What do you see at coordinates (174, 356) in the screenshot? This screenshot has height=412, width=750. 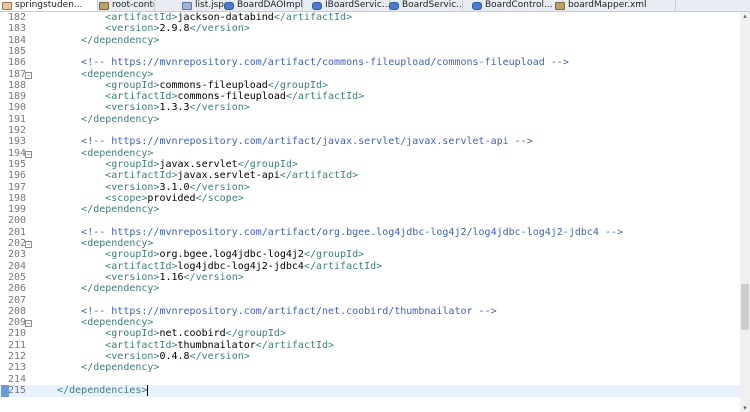 I see `xml-text: 0.4.8` at bounding box center [174, 356].